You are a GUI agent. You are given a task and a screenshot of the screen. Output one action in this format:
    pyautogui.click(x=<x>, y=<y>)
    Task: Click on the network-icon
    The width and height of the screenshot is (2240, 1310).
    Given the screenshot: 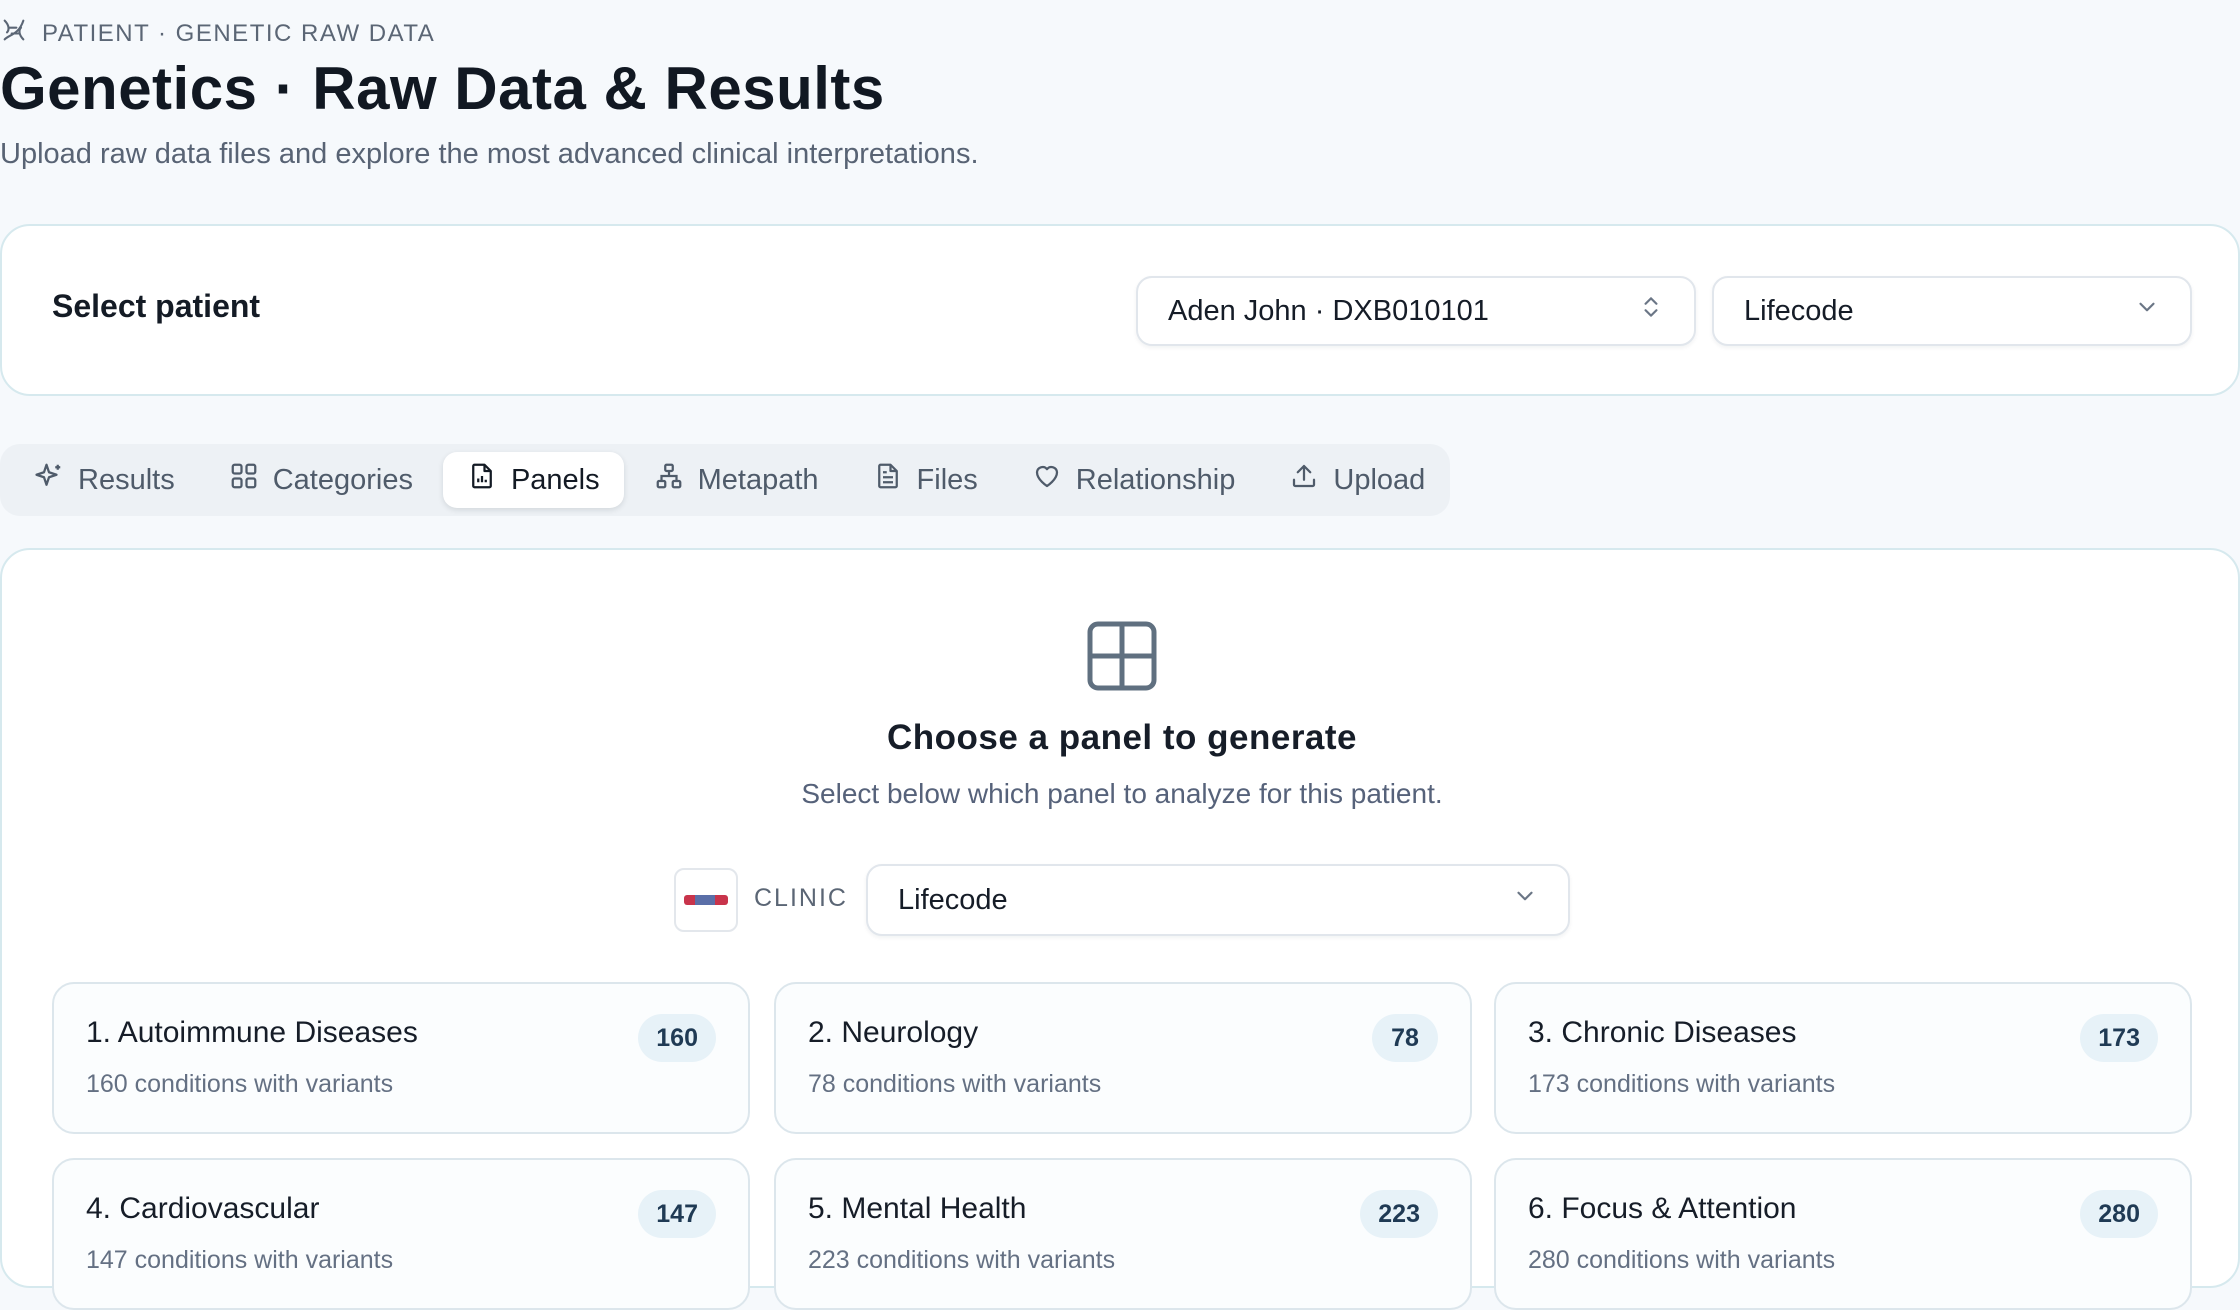 What is the action you would take?
    pyautogui.click(x=669, y=480)
    